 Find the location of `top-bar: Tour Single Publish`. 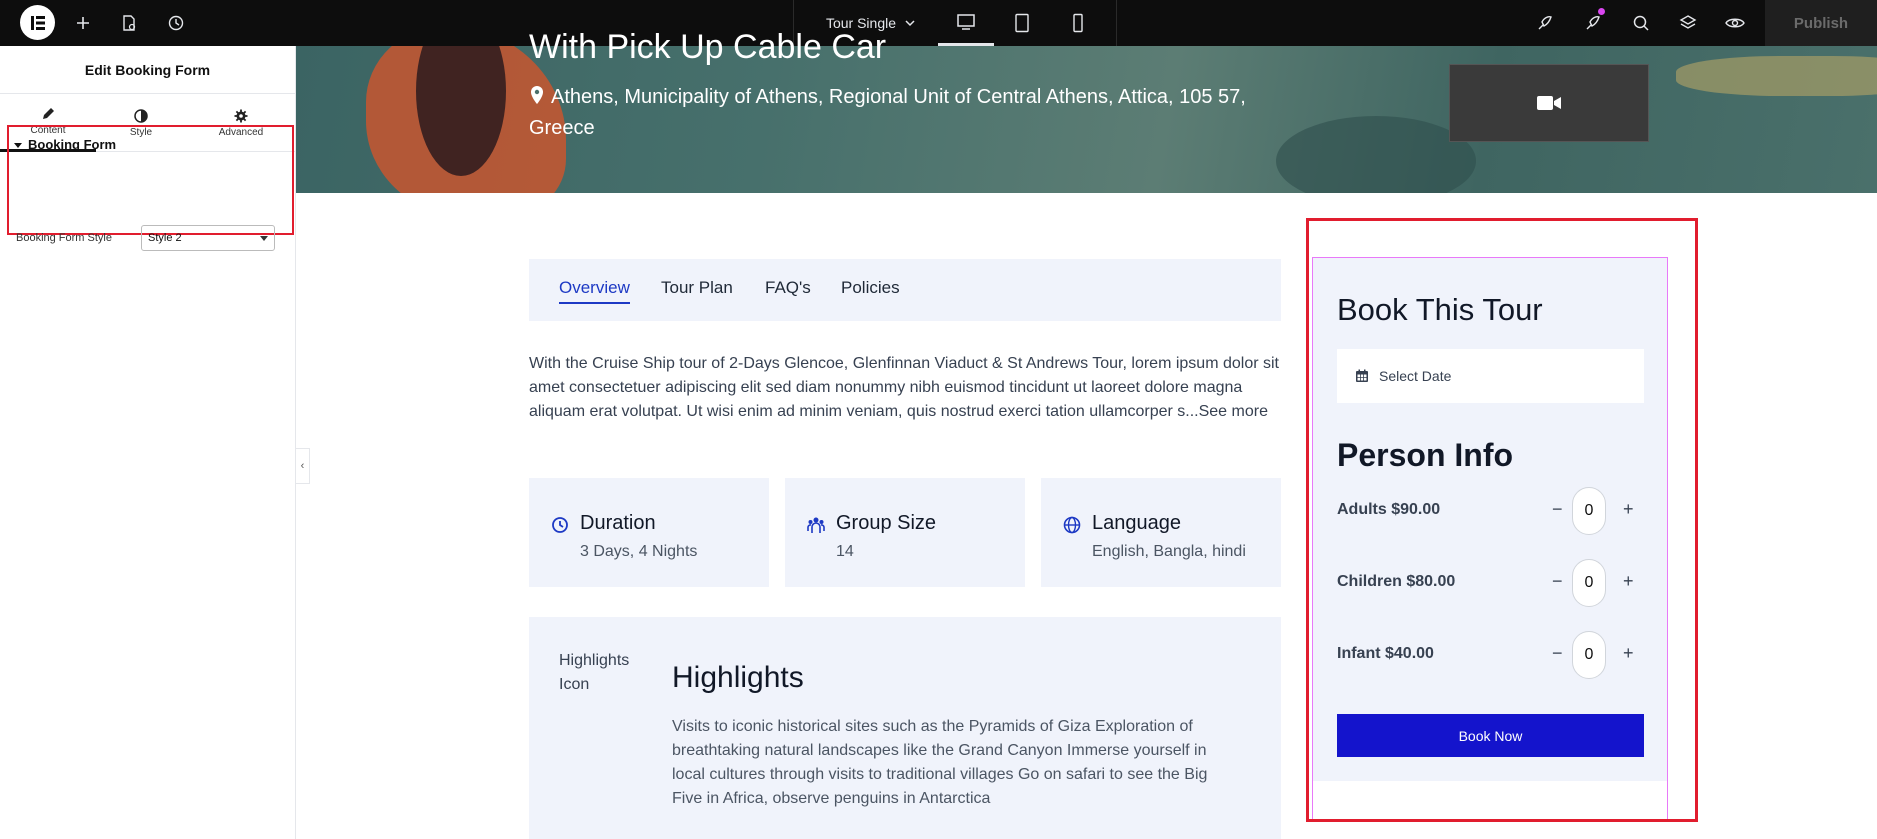

top-bar: Tour Single Publish is located at coordinates (938, 23).